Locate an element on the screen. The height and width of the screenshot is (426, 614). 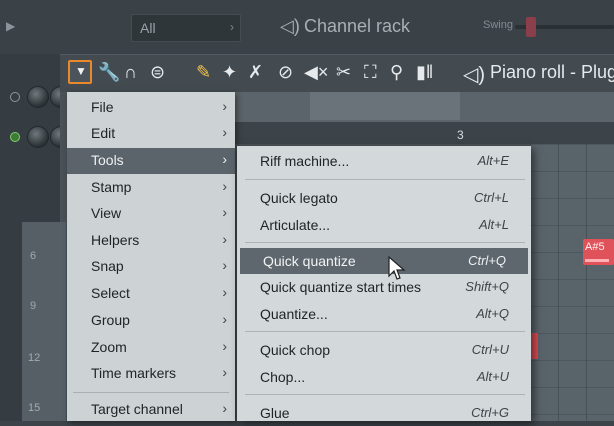
bar-number: 3 is located at coordinates (460, 135).